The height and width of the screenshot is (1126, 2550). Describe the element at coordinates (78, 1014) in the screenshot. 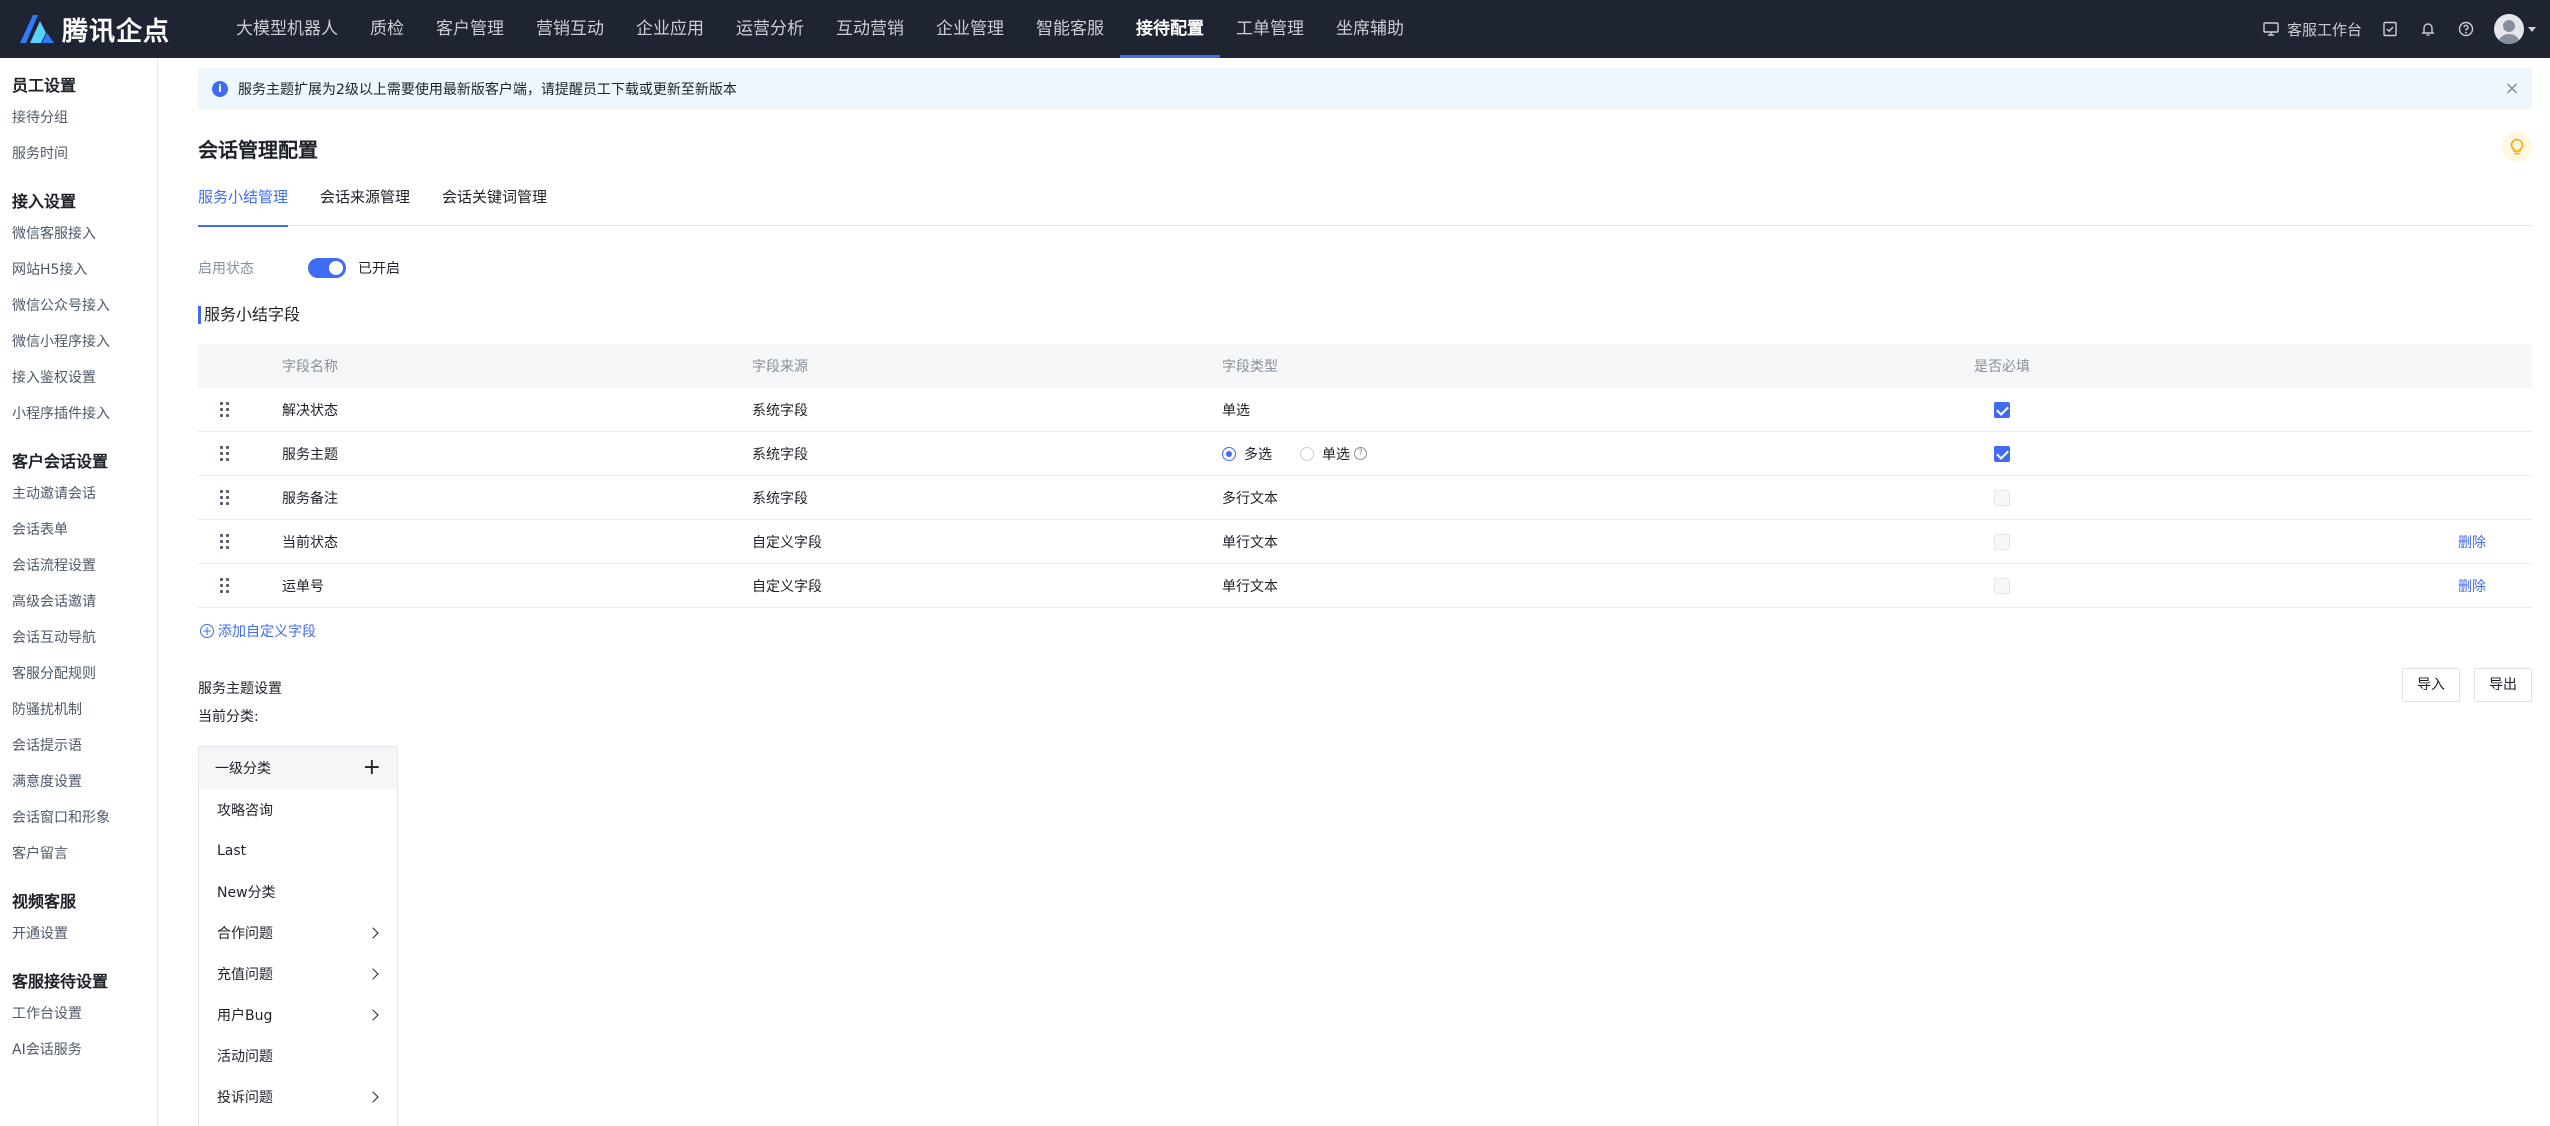

I see `sidebar-item: 工作台设置` at that location.